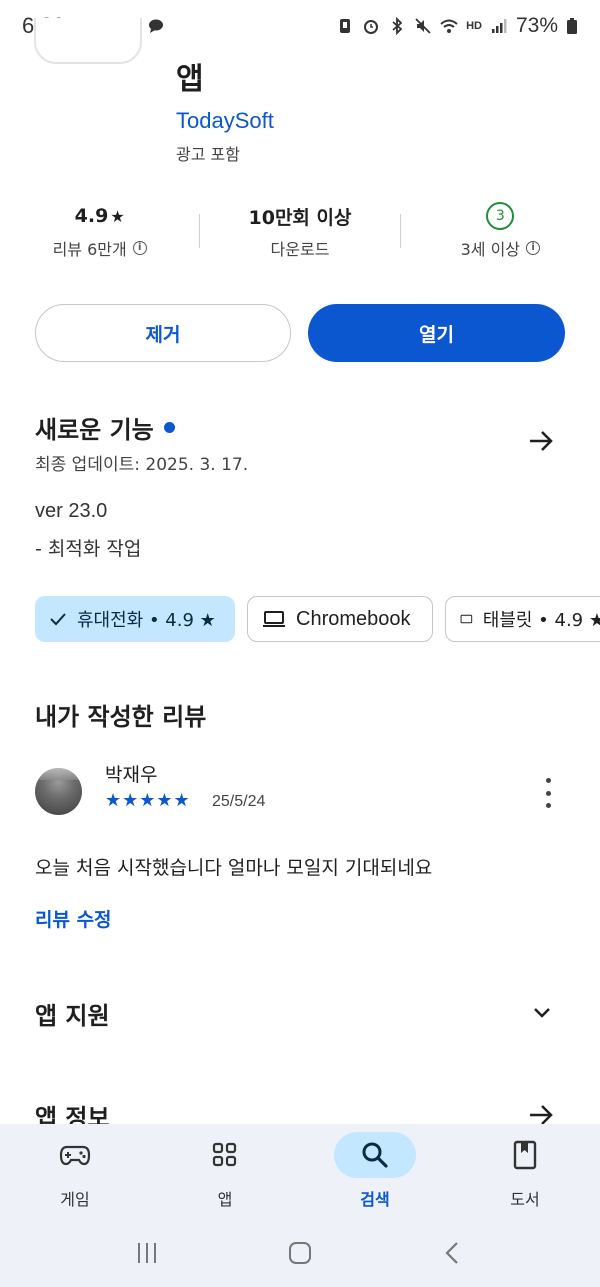 The image size is (600, 1287). I want to click on tablet-icon, so click(466, 619).